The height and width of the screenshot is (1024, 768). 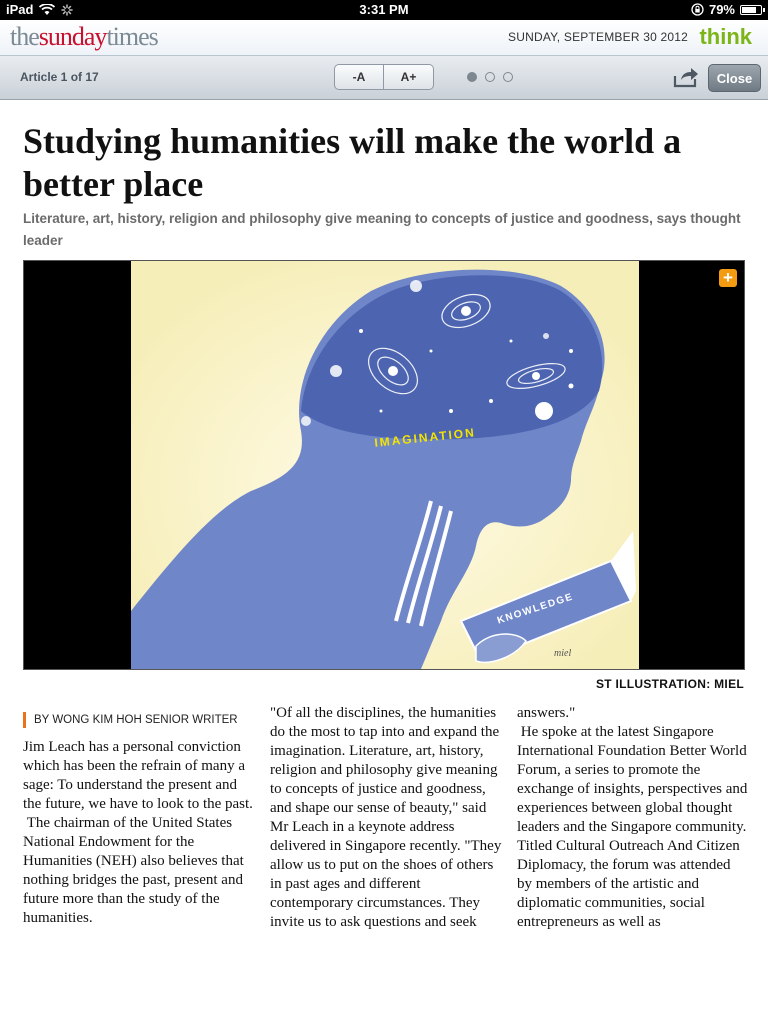 What do you see at coordinates (562, 653) in the screenshot?
I see `artist-signature: miel` at bounding box center [562, 653].